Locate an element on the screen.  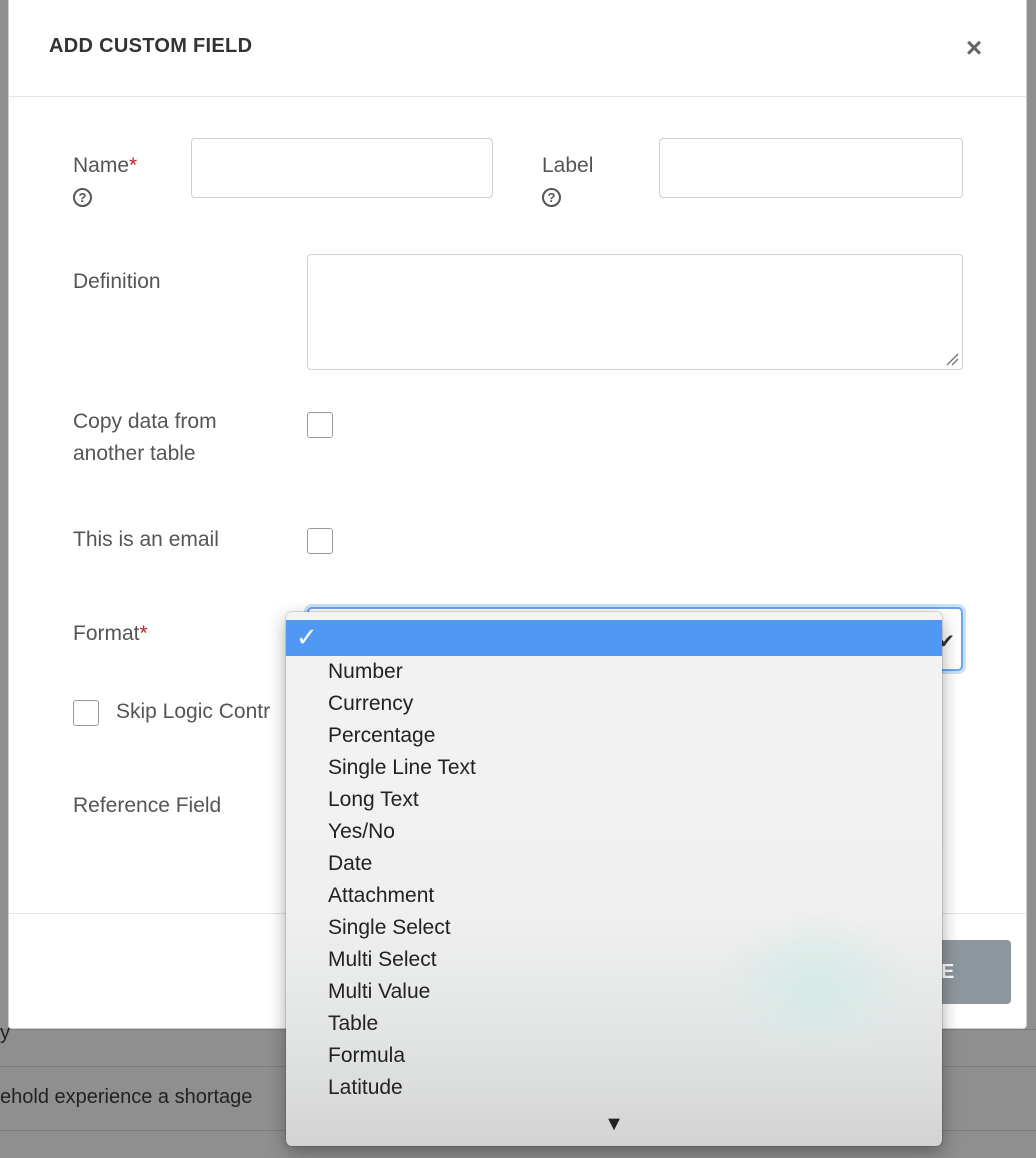
background-text: ehold experience a shortage is located at coordinates (126, 1097).